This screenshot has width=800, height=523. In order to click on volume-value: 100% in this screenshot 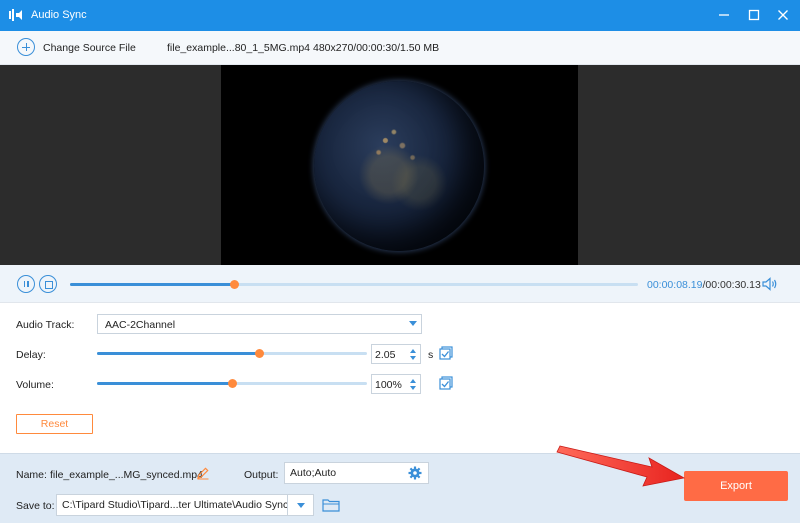, I will do `click(388, 385)`.